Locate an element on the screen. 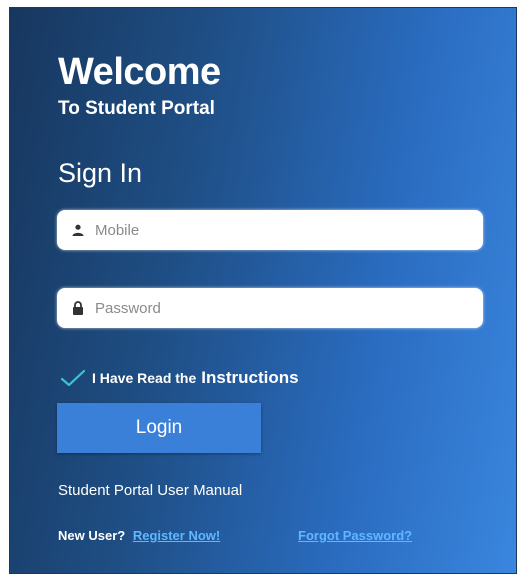 This screenshot has height=580, width=524. login-button: Login is located at coordinates (159, 428).